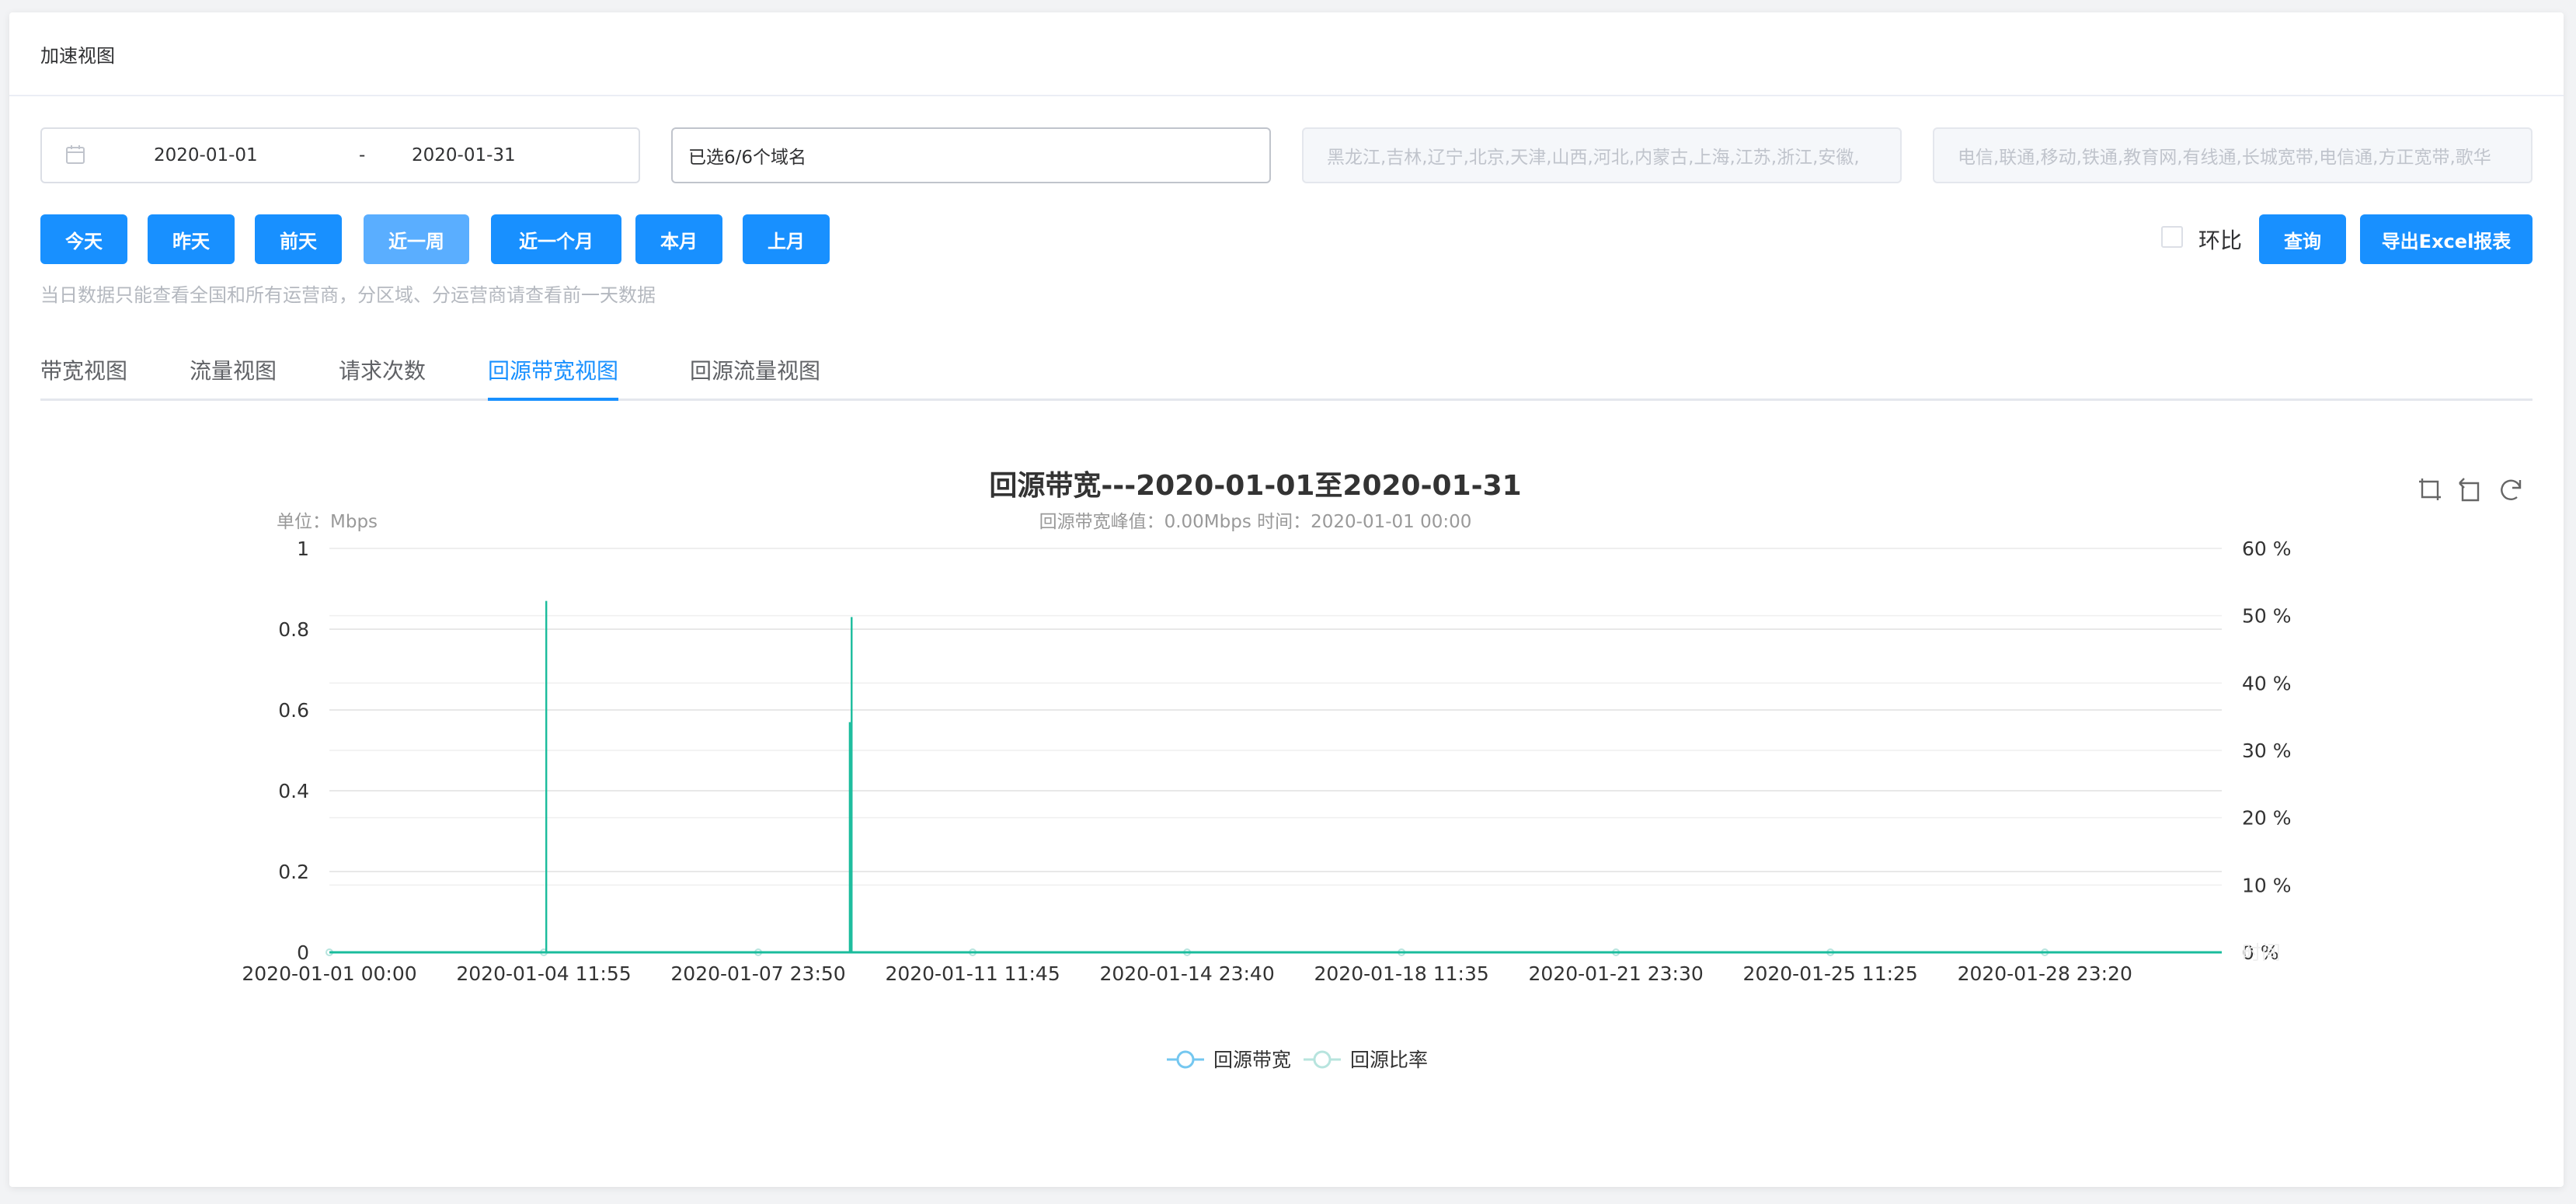  I want to click on y2-tick-label: 40 %, so click(2267, 683).